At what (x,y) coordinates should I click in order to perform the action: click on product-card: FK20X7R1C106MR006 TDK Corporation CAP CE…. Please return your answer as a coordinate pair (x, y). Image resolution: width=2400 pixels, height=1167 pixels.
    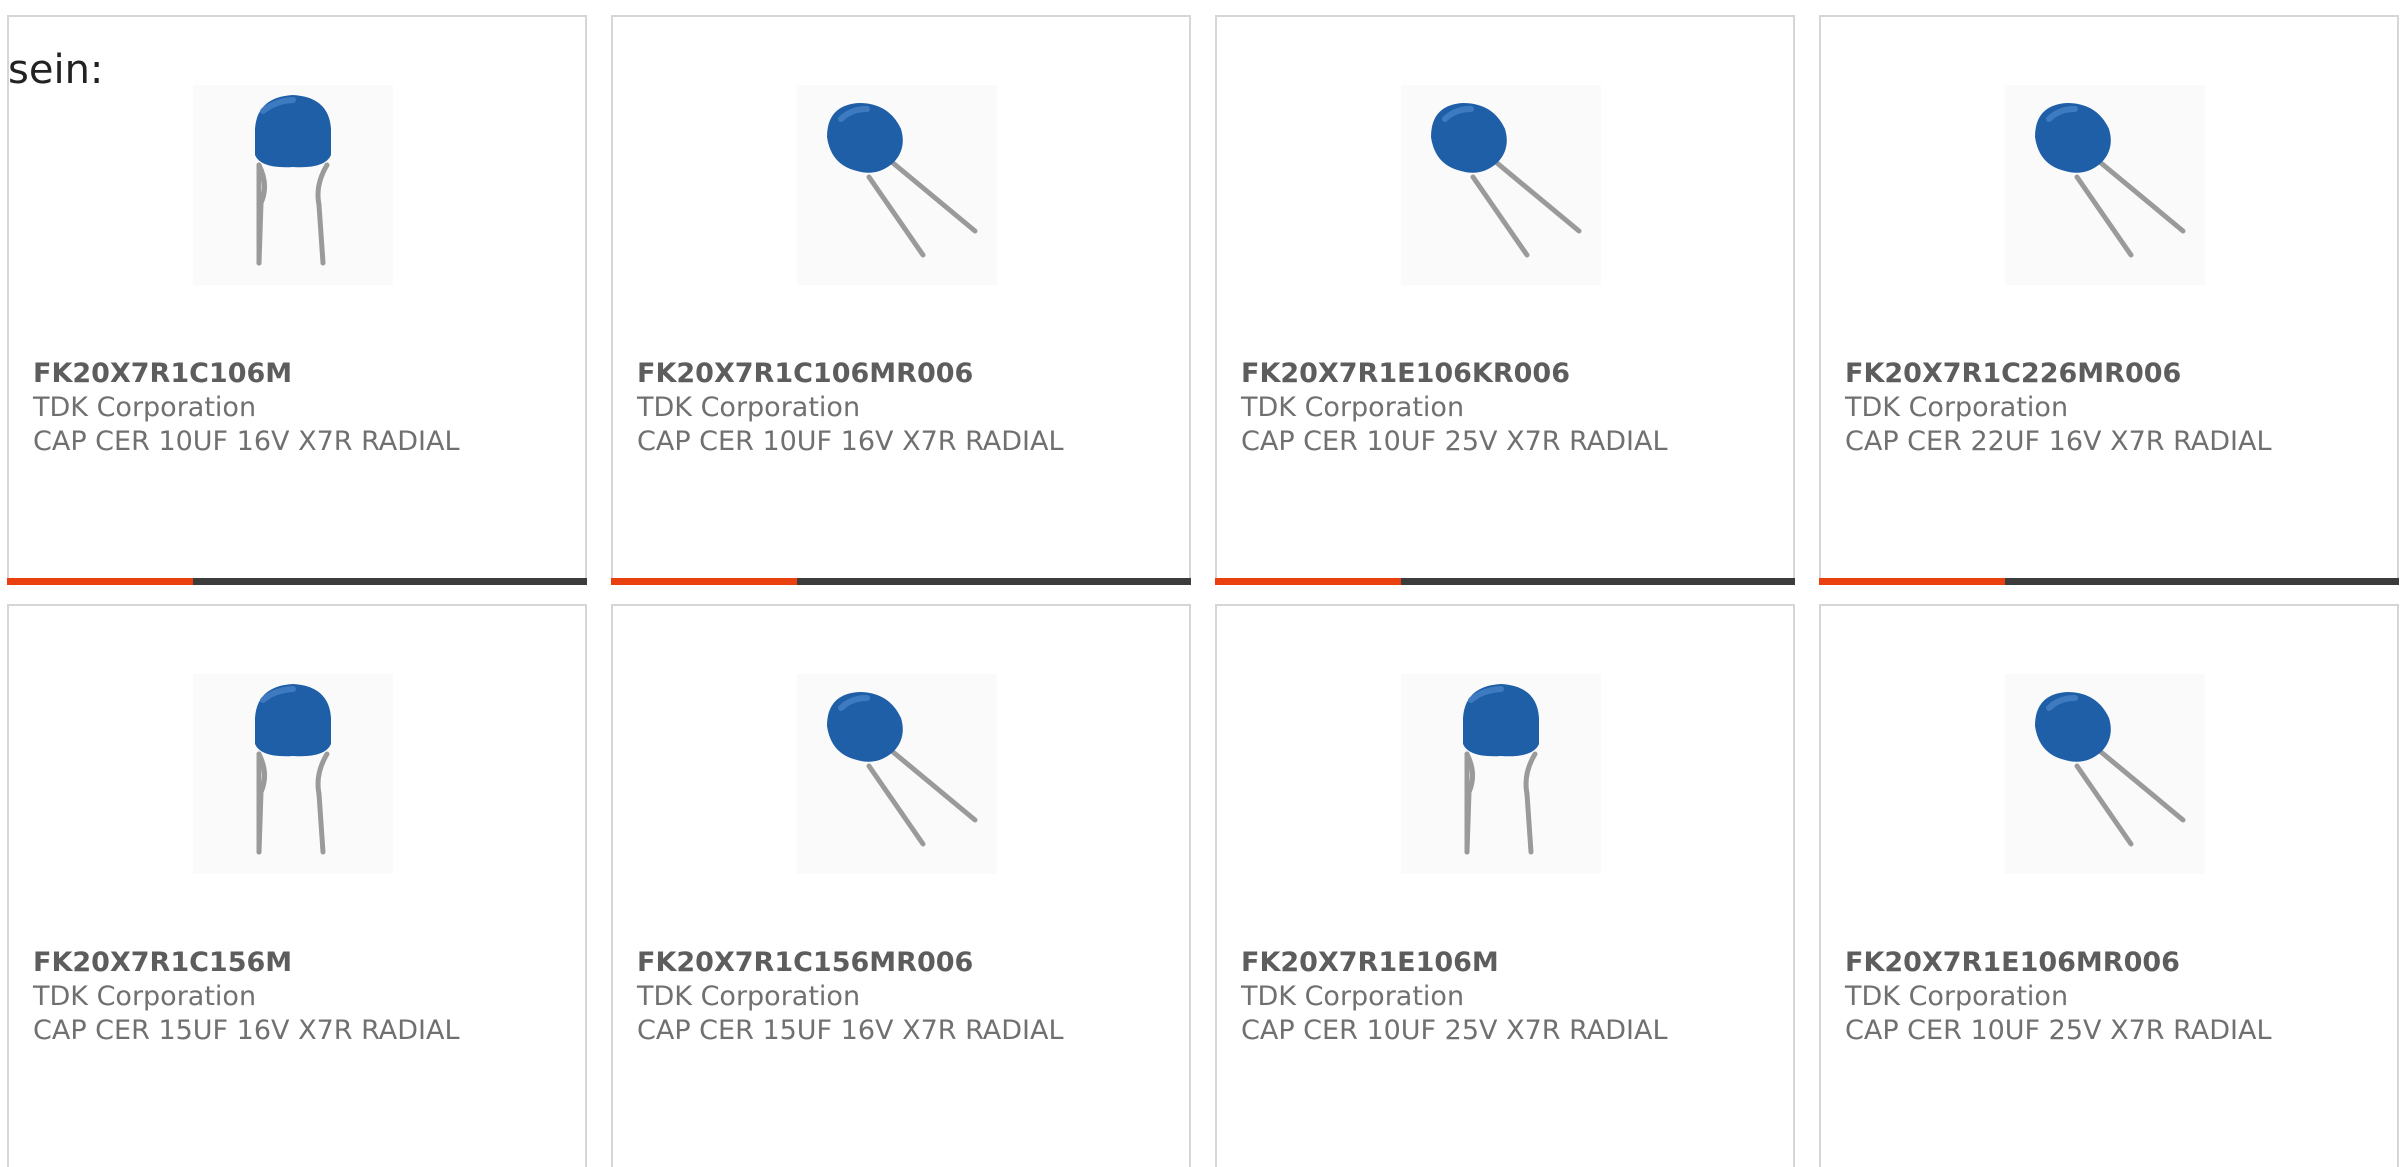
    Looking at the image, I should click on (901, 300).